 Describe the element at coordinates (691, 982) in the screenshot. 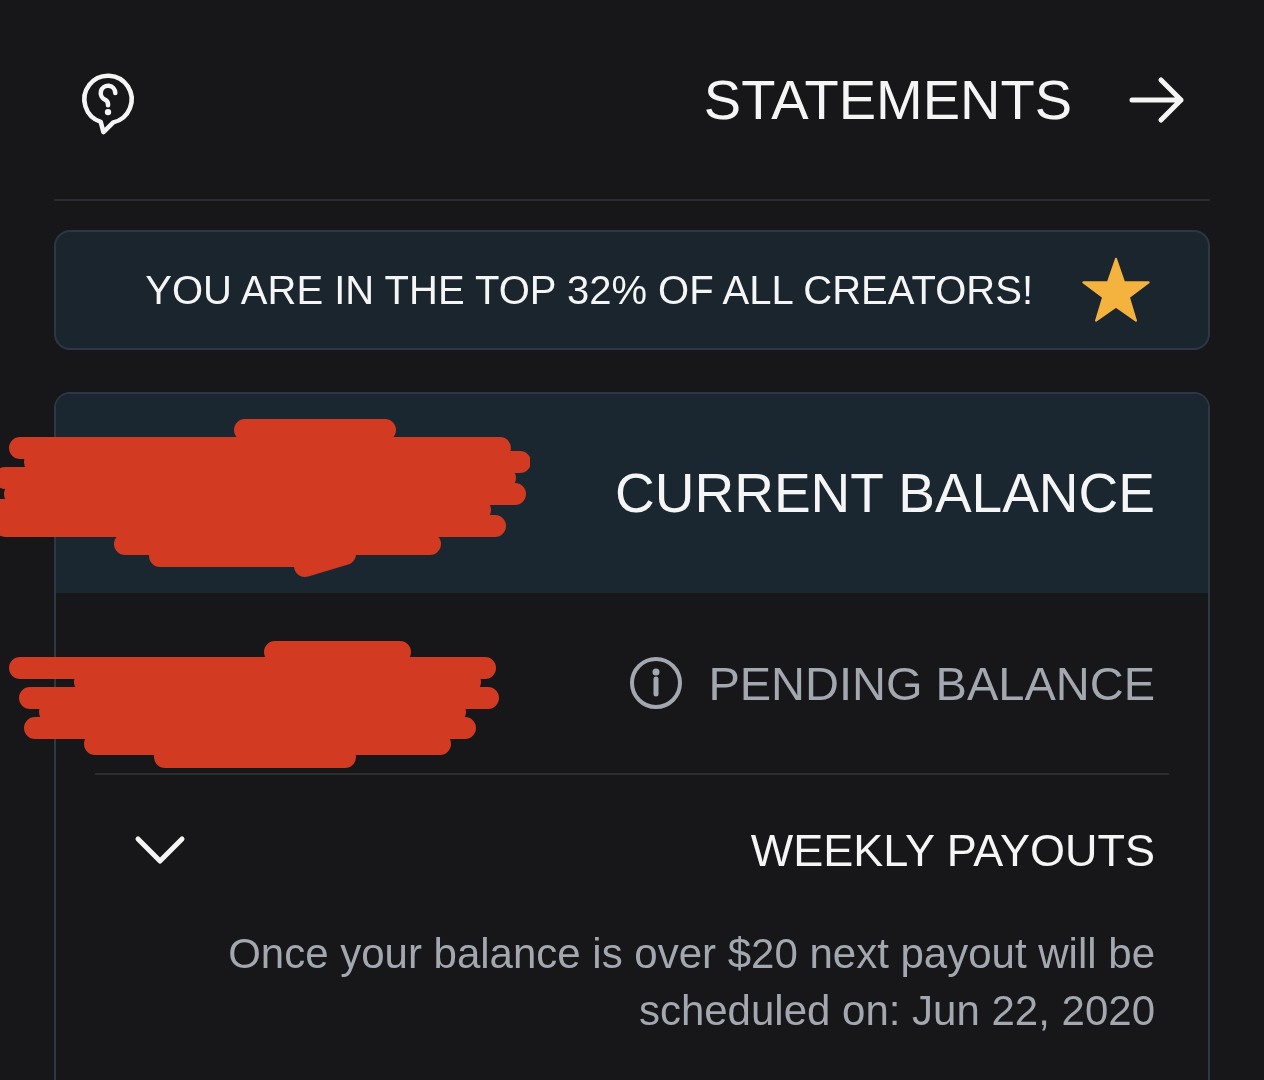

I see `payout-description: Once your balance is over $20 next payout will be scheduled on: Jun 22, 2020` at that location.